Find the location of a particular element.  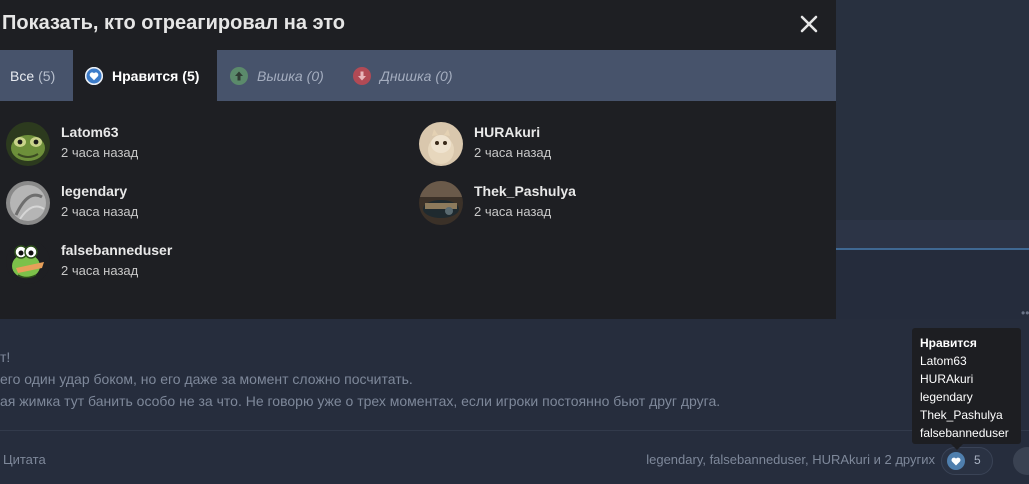

tab-down: Днишка (0) is located at coordinates (403, 75).